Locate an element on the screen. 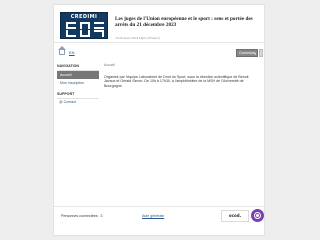 The height and width of the screenshot is (240, 320). sidebar-item-mon-inscription: Mon inscription is located at coordinates (78, 83).